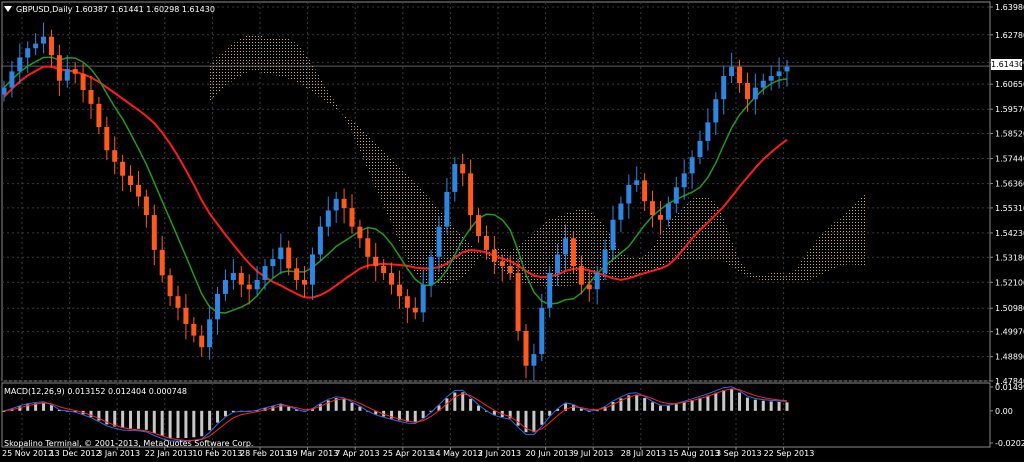 The width and height of the screenshot is (1024, 462). What do you see at coordinates (1009, 134) in the screenshot?
I see `y-tick-label: 1.58520` at bounding box center [1009, 134].